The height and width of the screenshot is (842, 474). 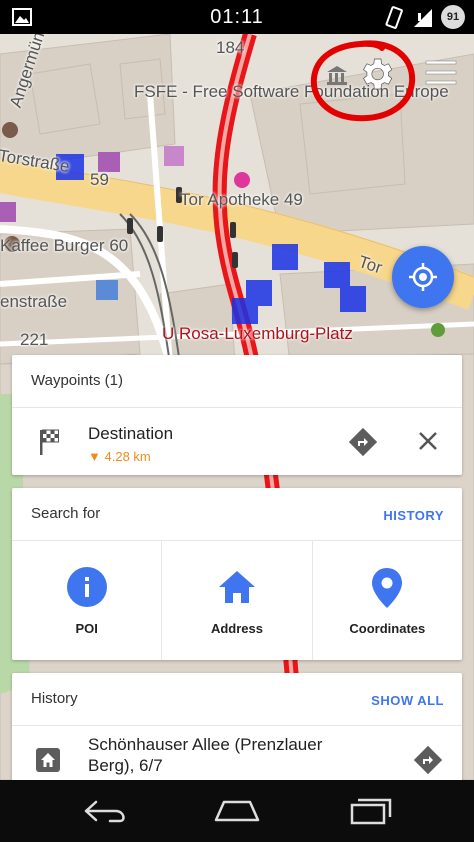 What do you see at coordinates (337, 75) in the screenshot?
I see `museum-icon` at bounding box center [337, 75].